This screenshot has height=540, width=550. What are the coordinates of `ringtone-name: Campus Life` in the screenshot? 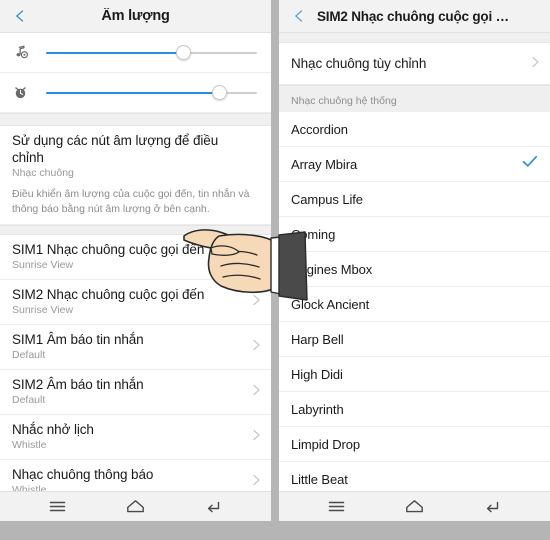 It's located at (327, 199).